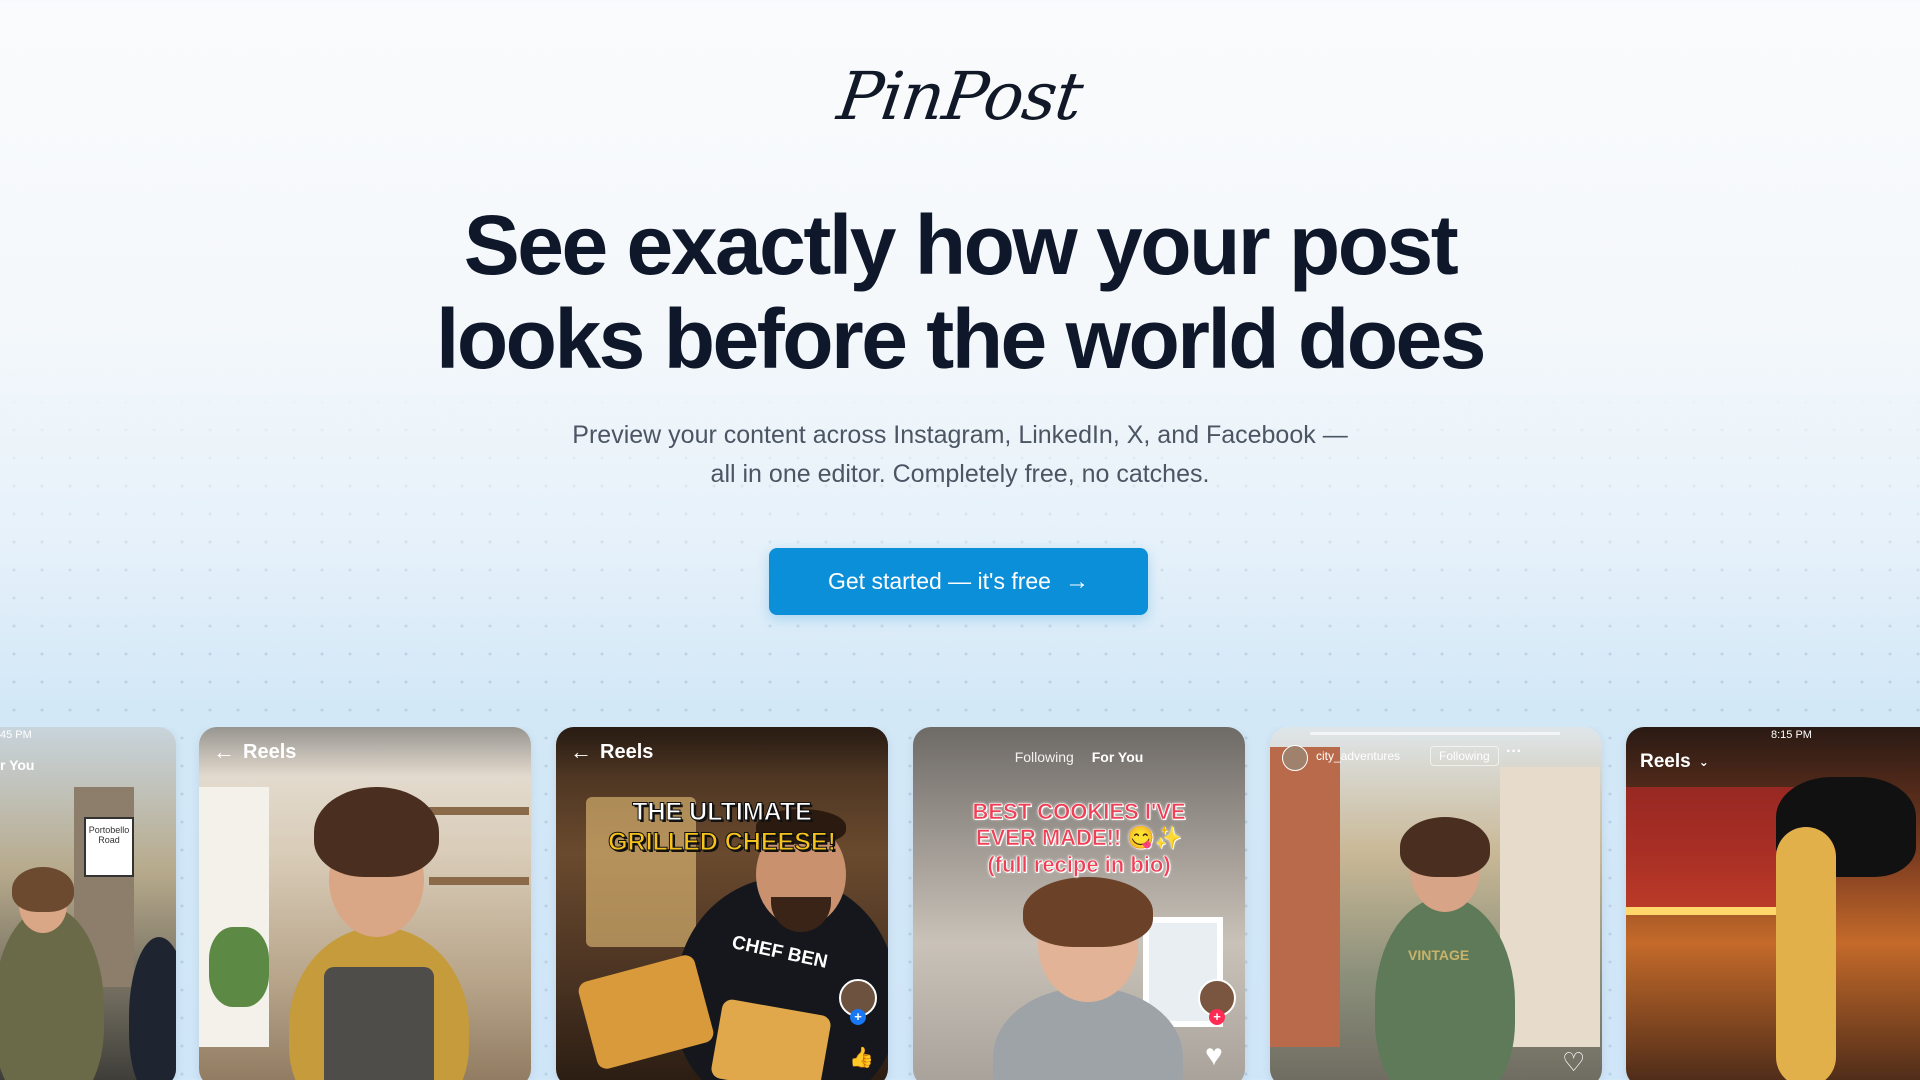 The height and width of the screenshot is (1080, 1920). What do you see at coordinates (960, 96) in the screenshot?
I see `brand-logo: PinPost` at bounding box center [960, 96].